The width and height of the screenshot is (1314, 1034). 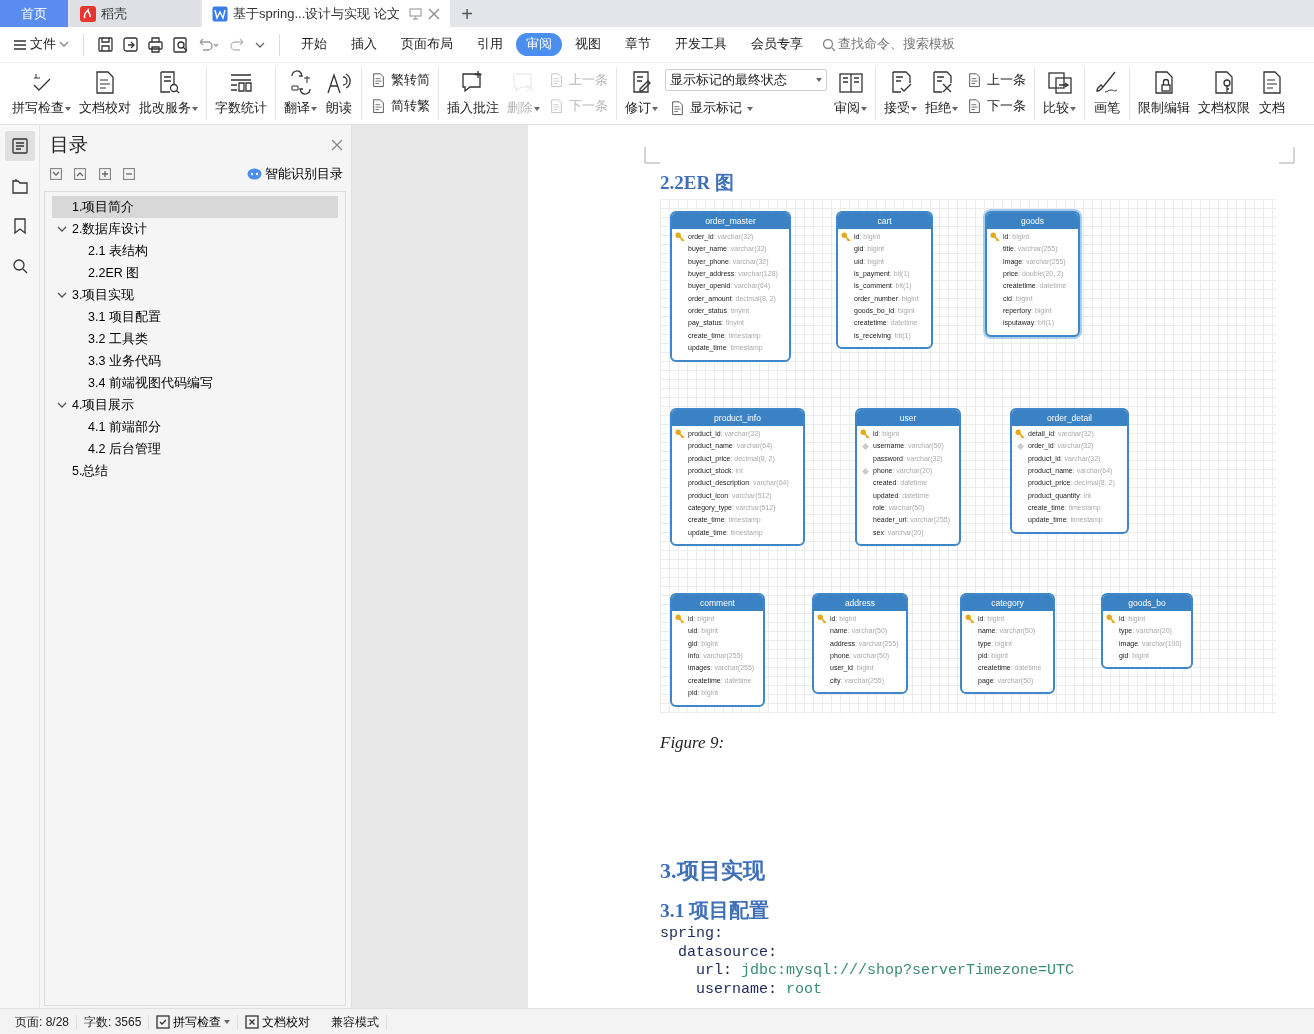 What do you see at coordinates (104, 174) in the screenshot?
I see `add-icon` at bounding box center [104, 174].